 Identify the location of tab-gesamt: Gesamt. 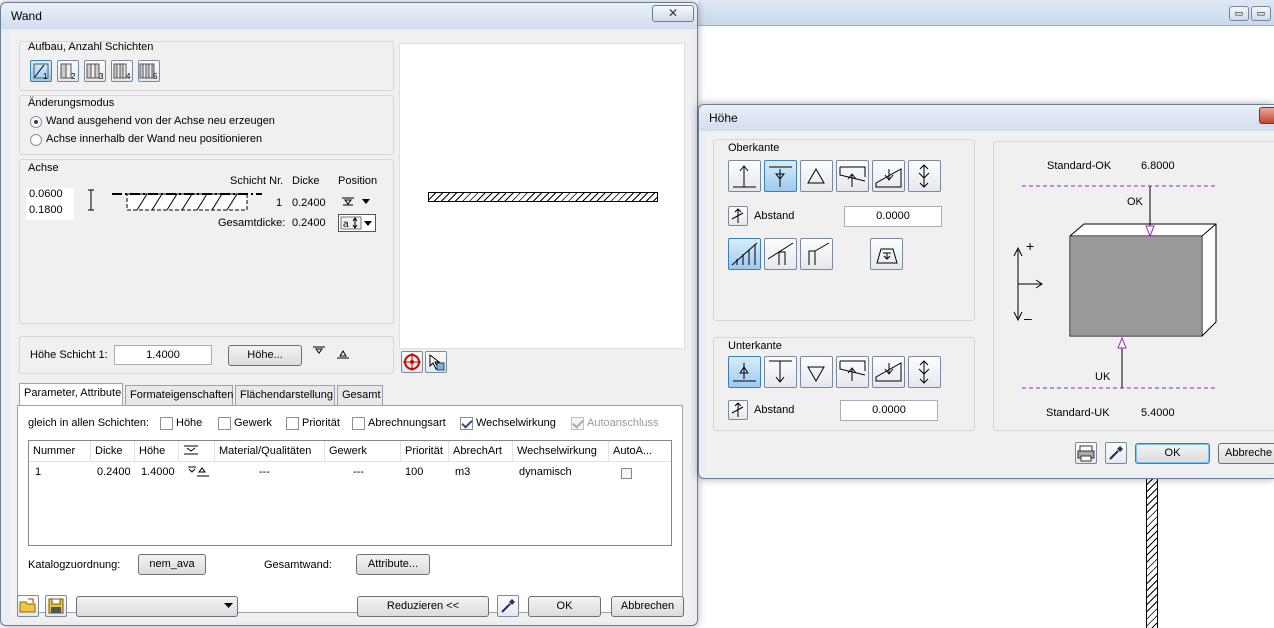
(360, 395).